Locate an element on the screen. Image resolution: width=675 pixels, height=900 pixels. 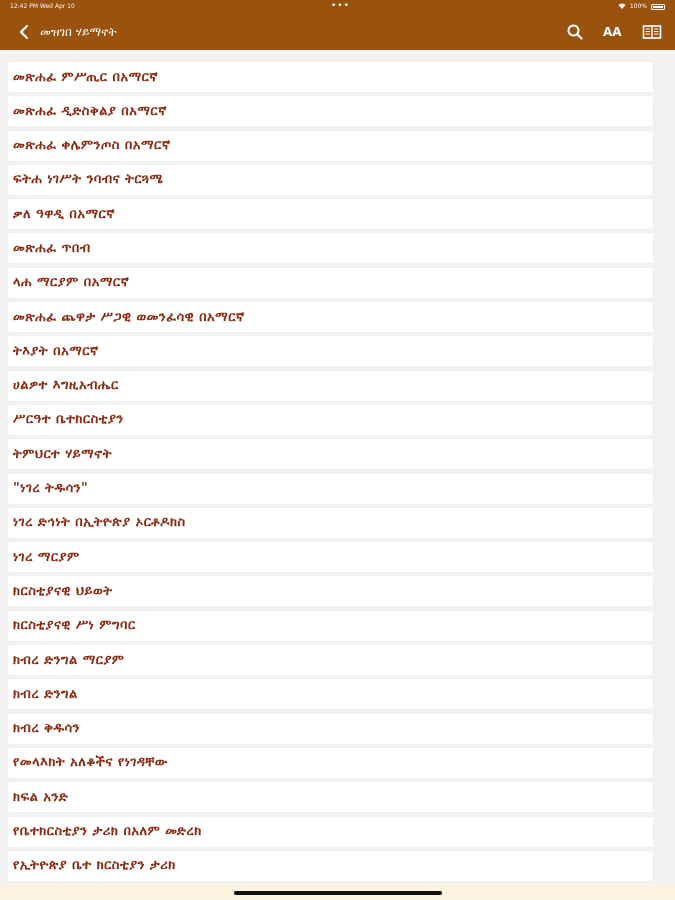
list-item-label: ክርስቲያናዊ ሥነ ምግባር is located at coordinates (74, 626).